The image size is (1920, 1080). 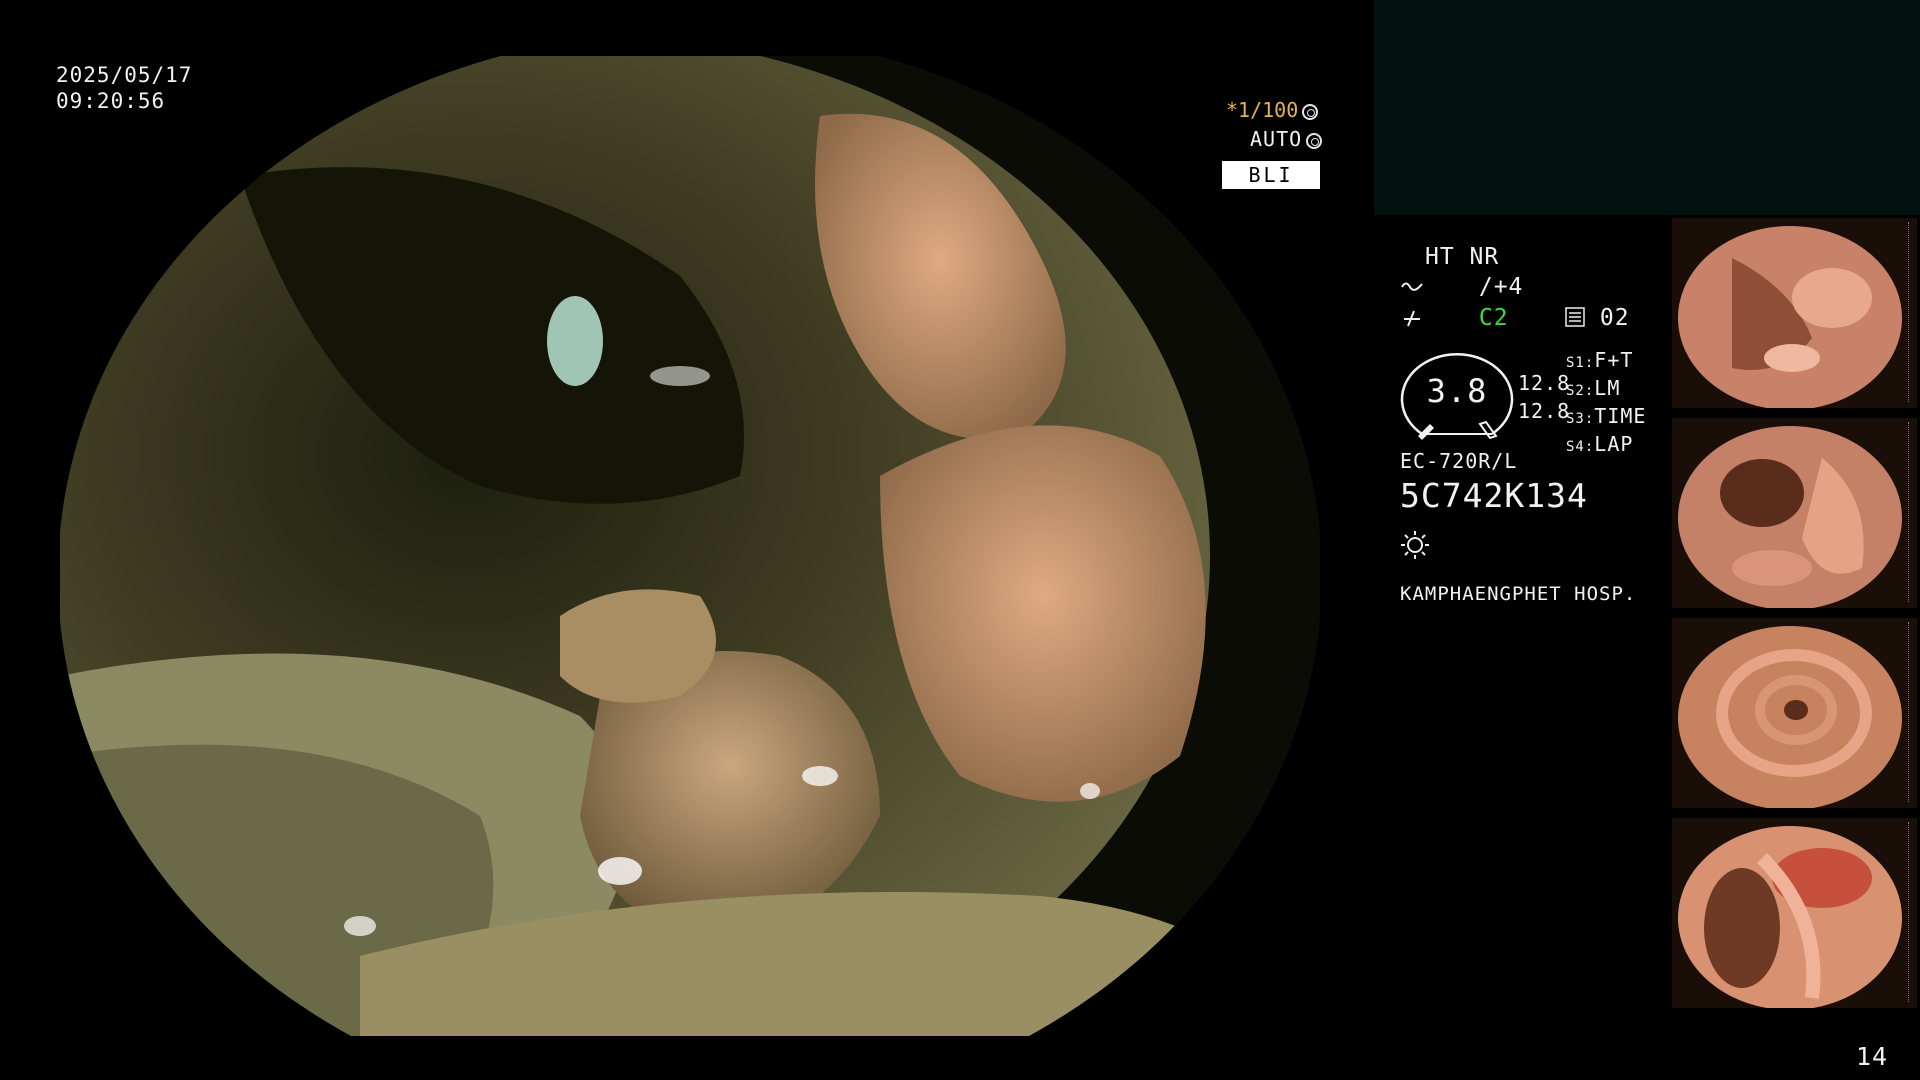 What do you see at coordinates (1461, 287) in the screenshot?
I see `structure-row: /+4` at bounding box center [1461, 287].